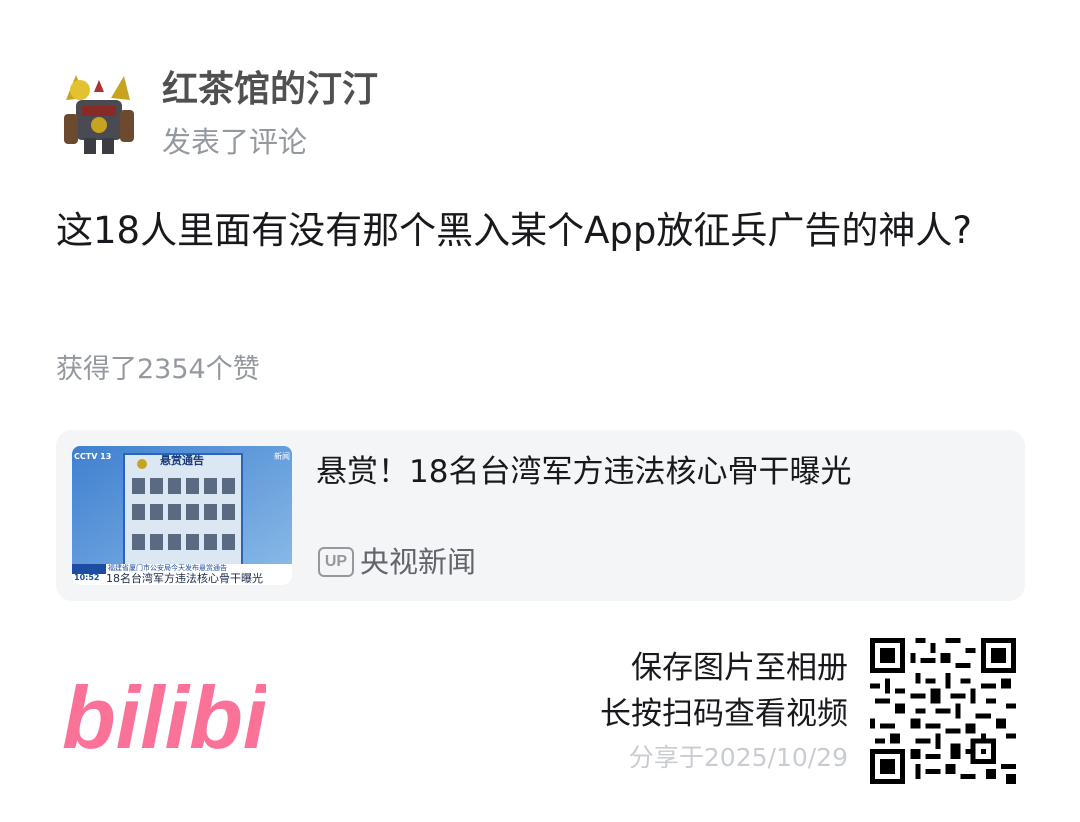  I want to click on channel-row: UP 央视新闻, so click(397, 562).